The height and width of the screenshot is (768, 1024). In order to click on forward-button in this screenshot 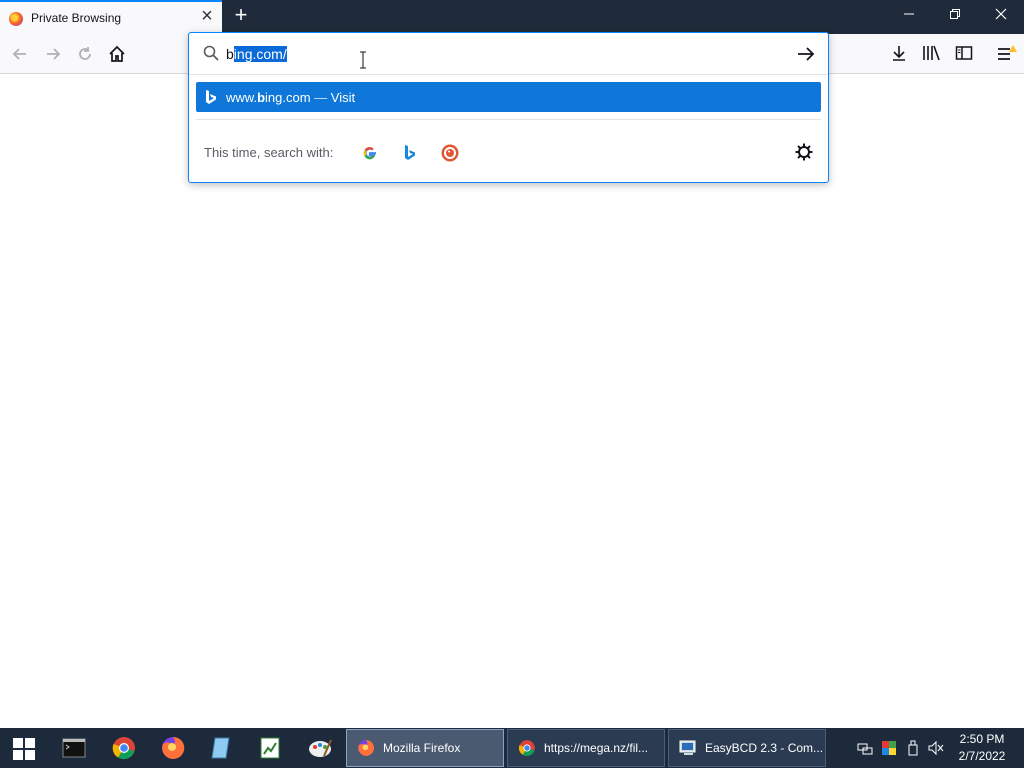, I will do `click(53, 54)`.